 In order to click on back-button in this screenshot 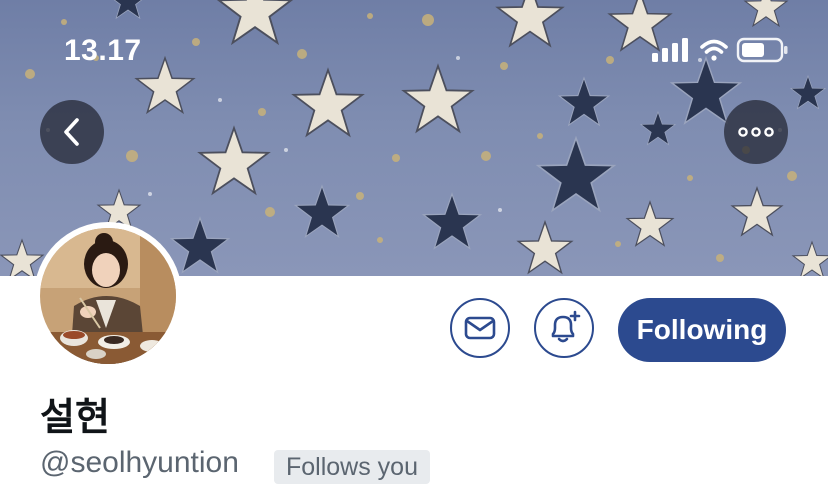, I will do `click(72, 132)`.